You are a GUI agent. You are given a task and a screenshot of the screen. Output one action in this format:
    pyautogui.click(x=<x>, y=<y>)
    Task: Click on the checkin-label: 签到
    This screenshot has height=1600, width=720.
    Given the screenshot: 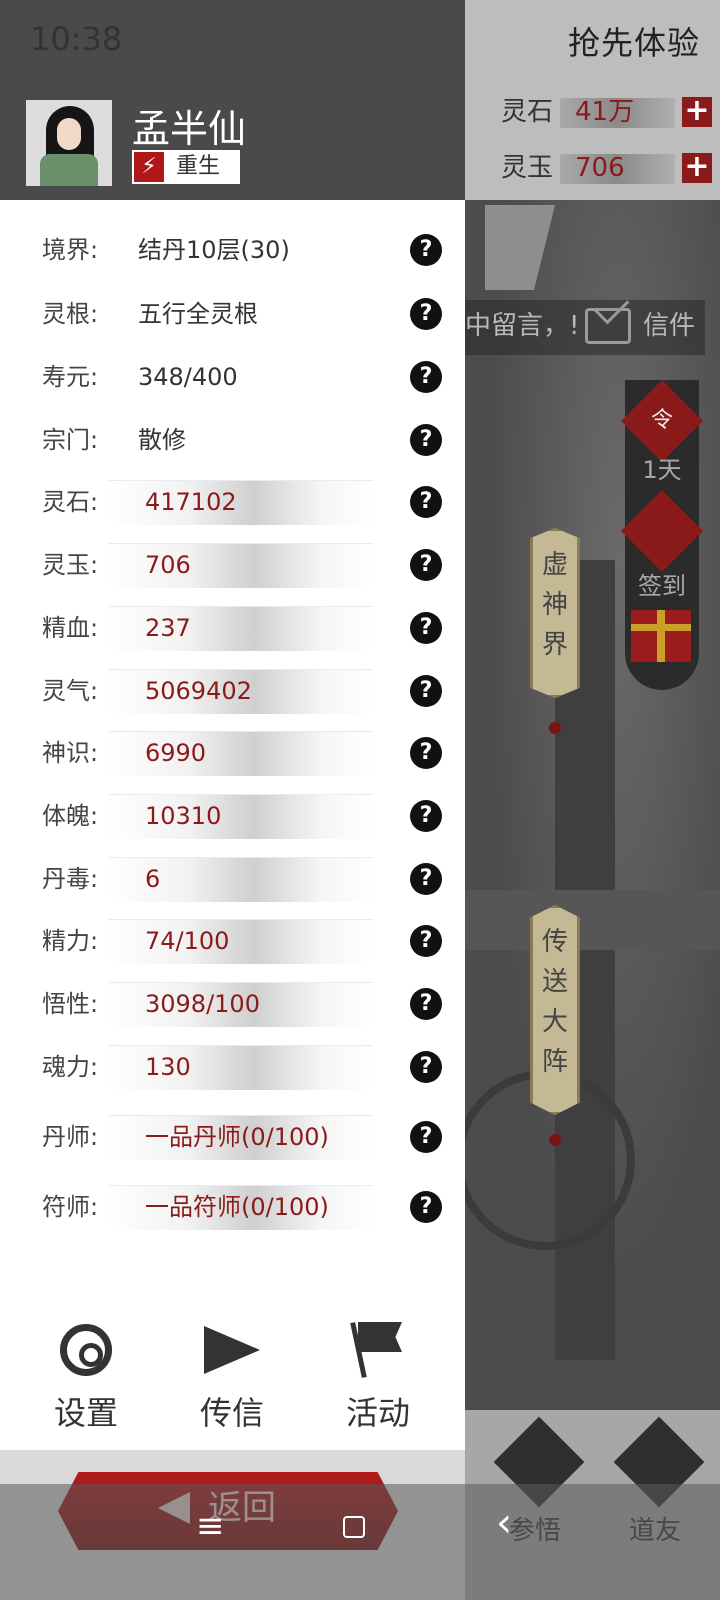 What is the action you would take?
    pyautogui.click(x=662, y=583)
    